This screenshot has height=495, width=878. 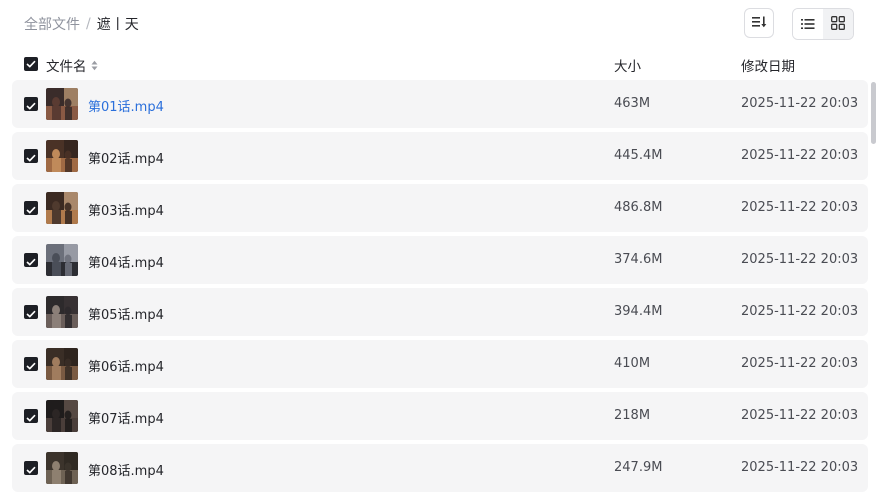 I want to click on scrollbar-thumb, so click(x=873, y=113).